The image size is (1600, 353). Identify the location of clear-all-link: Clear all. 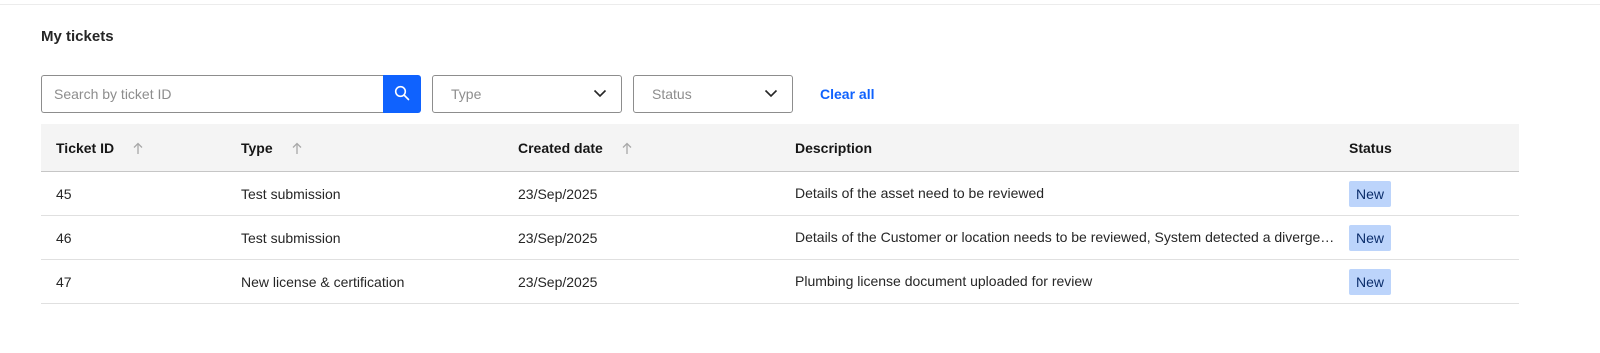
(847, 94).